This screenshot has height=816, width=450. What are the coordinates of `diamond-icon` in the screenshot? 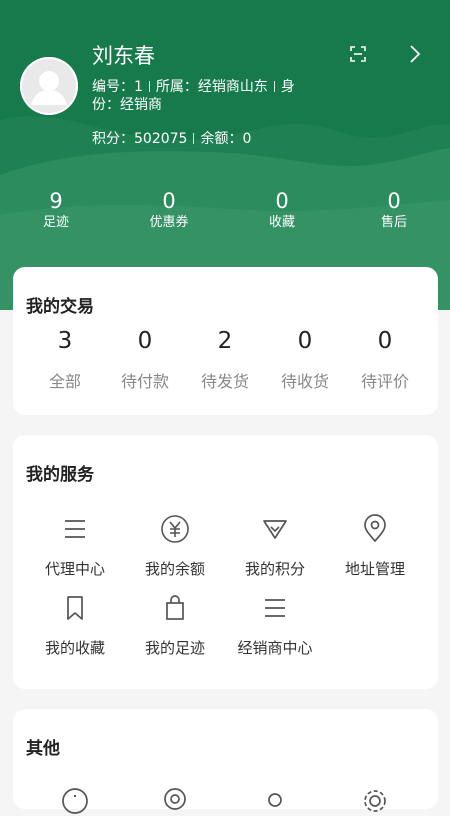 It's located at (275, 529).